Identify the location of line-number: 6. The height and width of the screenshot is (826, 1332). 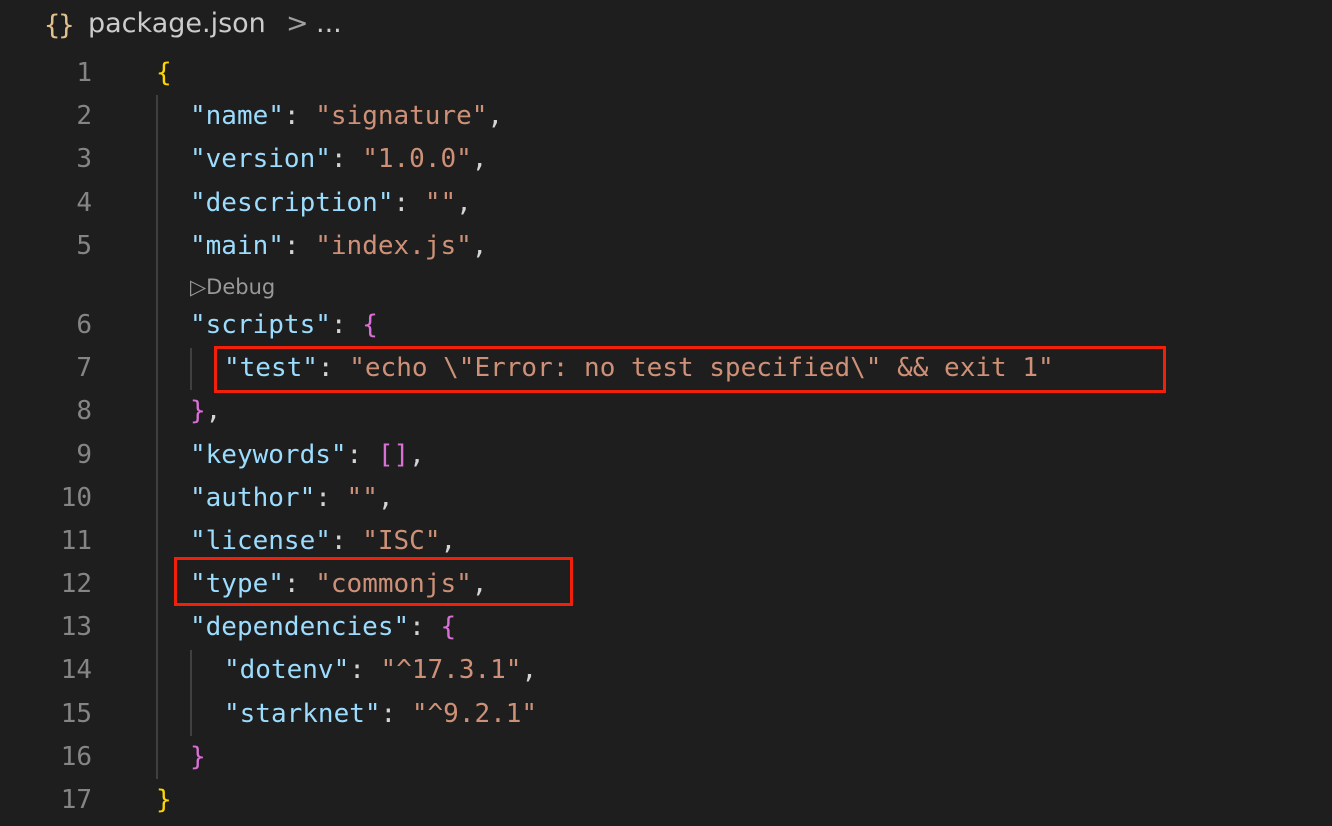
(84, 325).